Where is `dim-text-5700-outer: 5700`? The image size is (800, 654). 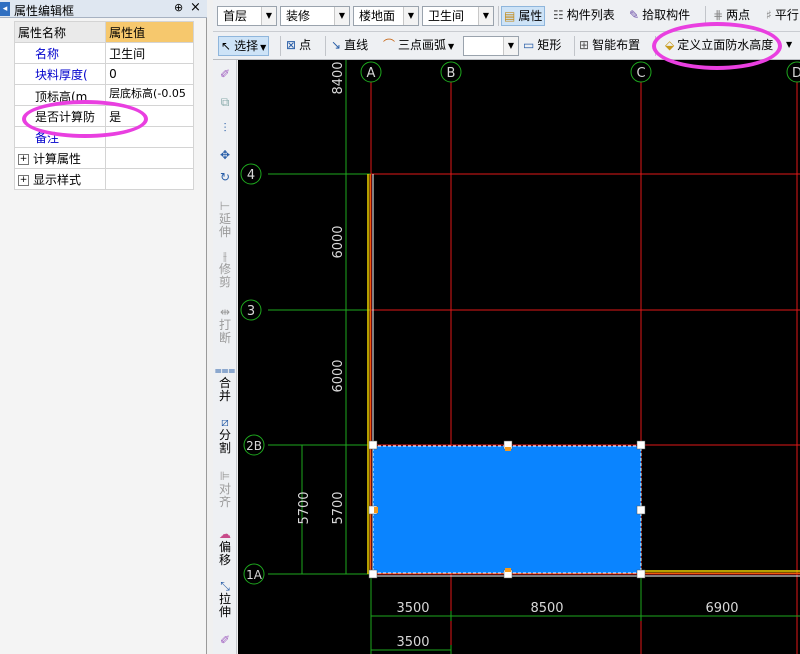
dim-text-5700-outer: 5700 is located at coordinates (304, 507).